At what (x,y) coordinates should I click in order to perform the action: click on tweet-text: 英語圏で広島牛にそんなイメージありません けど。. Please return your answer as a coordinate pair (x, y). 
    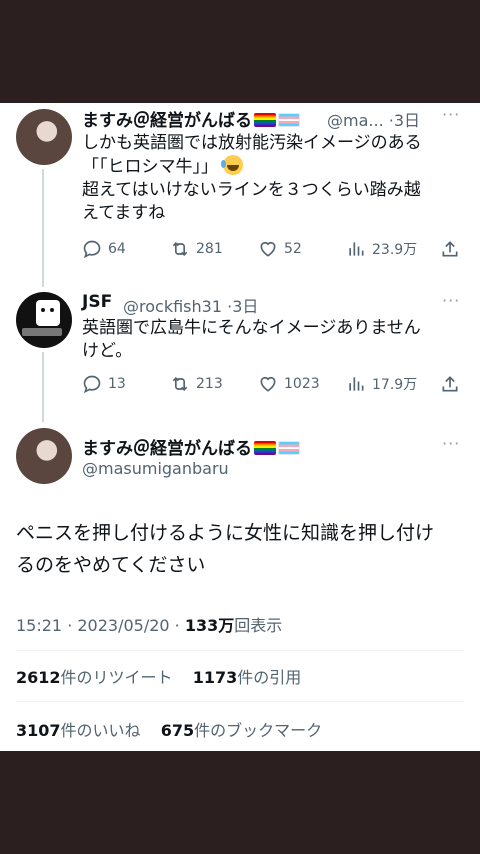
    Looking at the image, I should click on (251, 339).